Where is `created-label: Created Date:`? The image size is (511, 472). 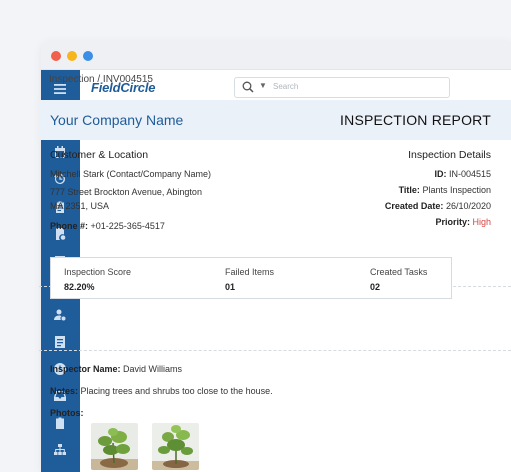
created-label: Created Date: is located at coordinates (414, 206).